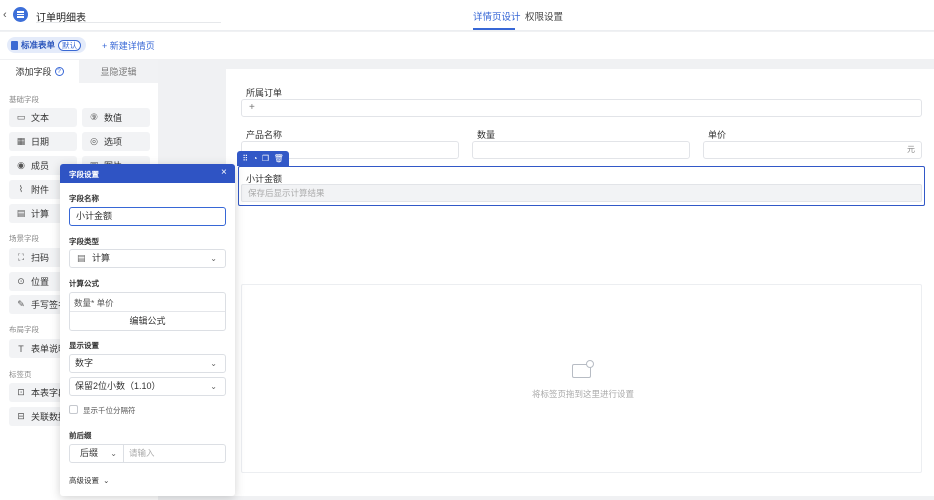 Image resolution: width=934 pixels, height=500 pixels. I want to click on drop-zone-hint: 将标签页拖到这里进行设置, so click(583, 394).